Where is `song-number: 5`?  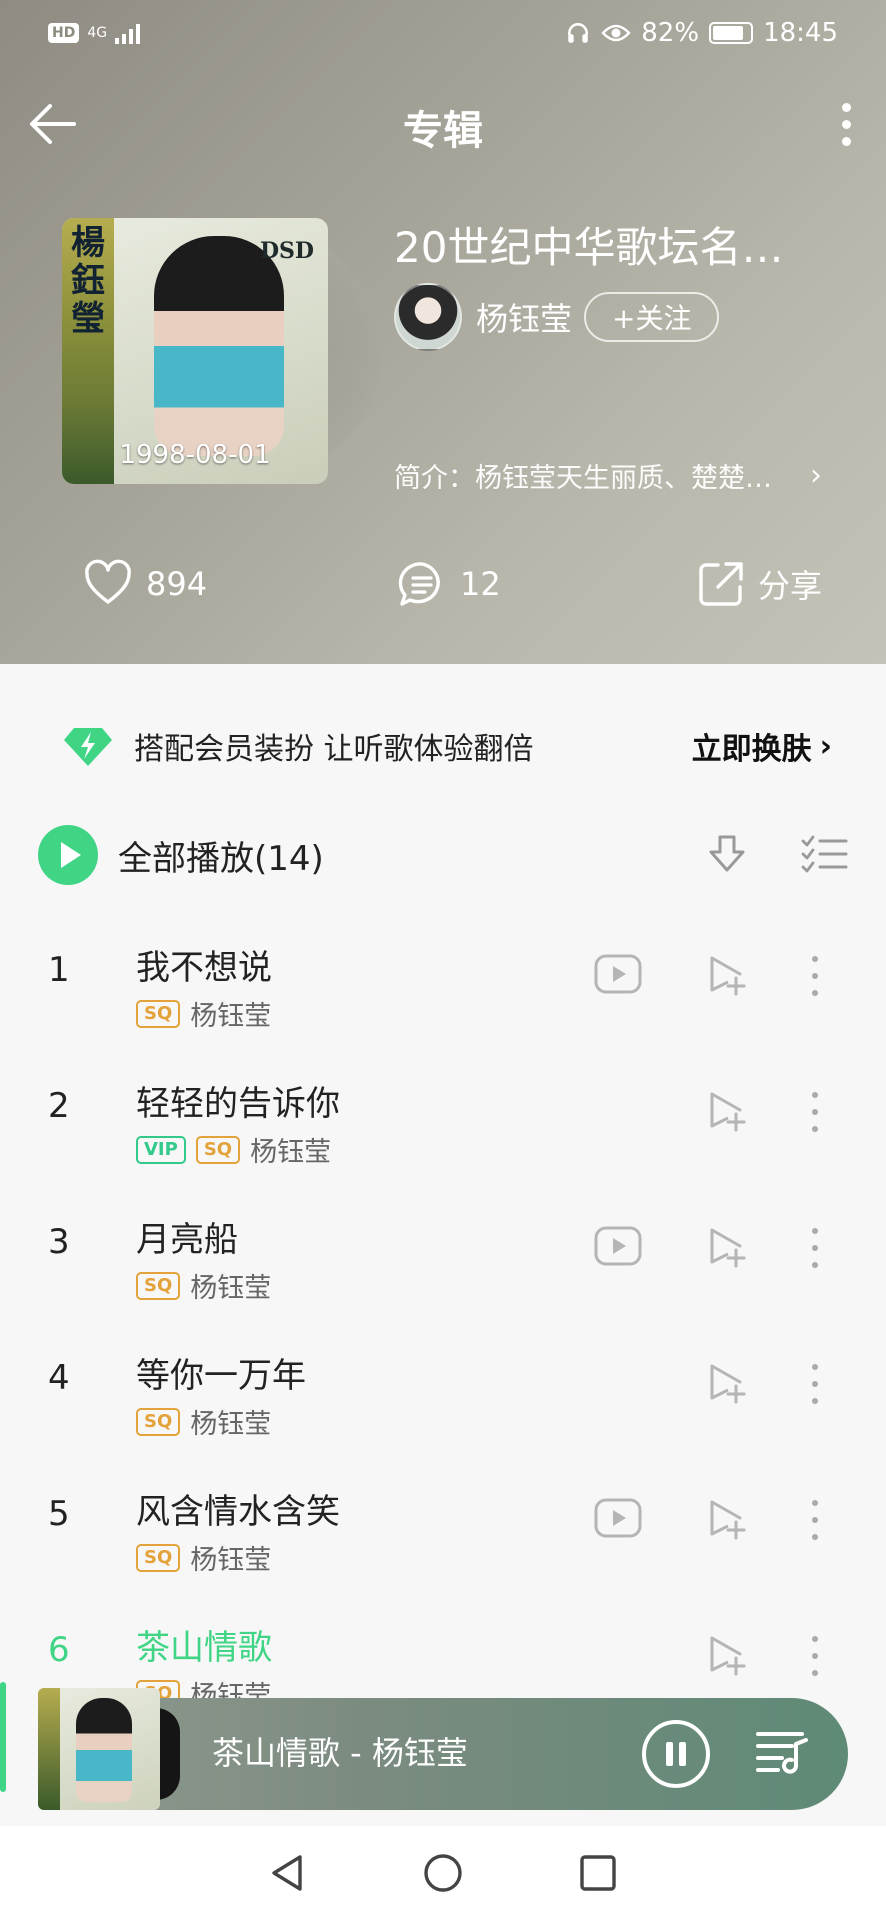
song-number: 5 is located at coordinates (59, 1514).